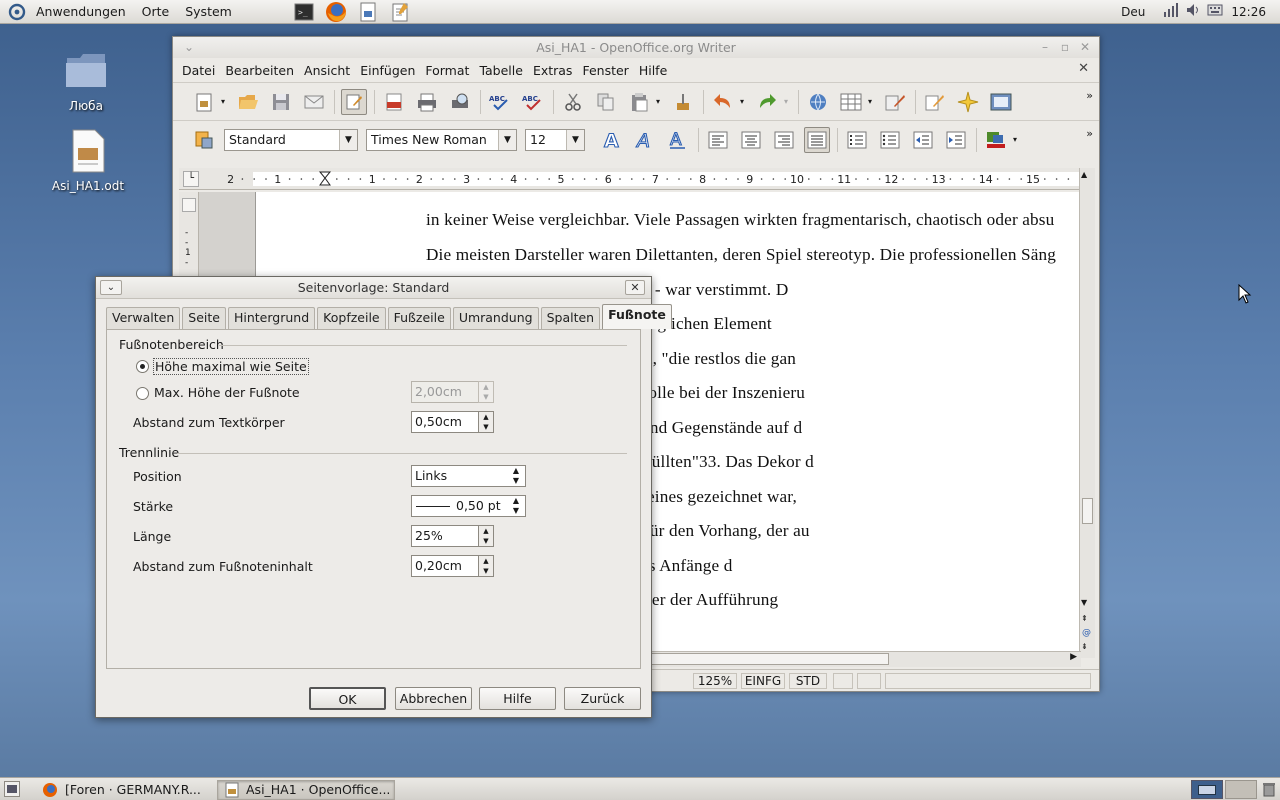 Image resolution: width=1280 pixels, height=800 pixels. What do you see at coordinates (500, 102) in the screenshot?
I see `spellcheck-icon: ABC` at bounding box center [500, 102].